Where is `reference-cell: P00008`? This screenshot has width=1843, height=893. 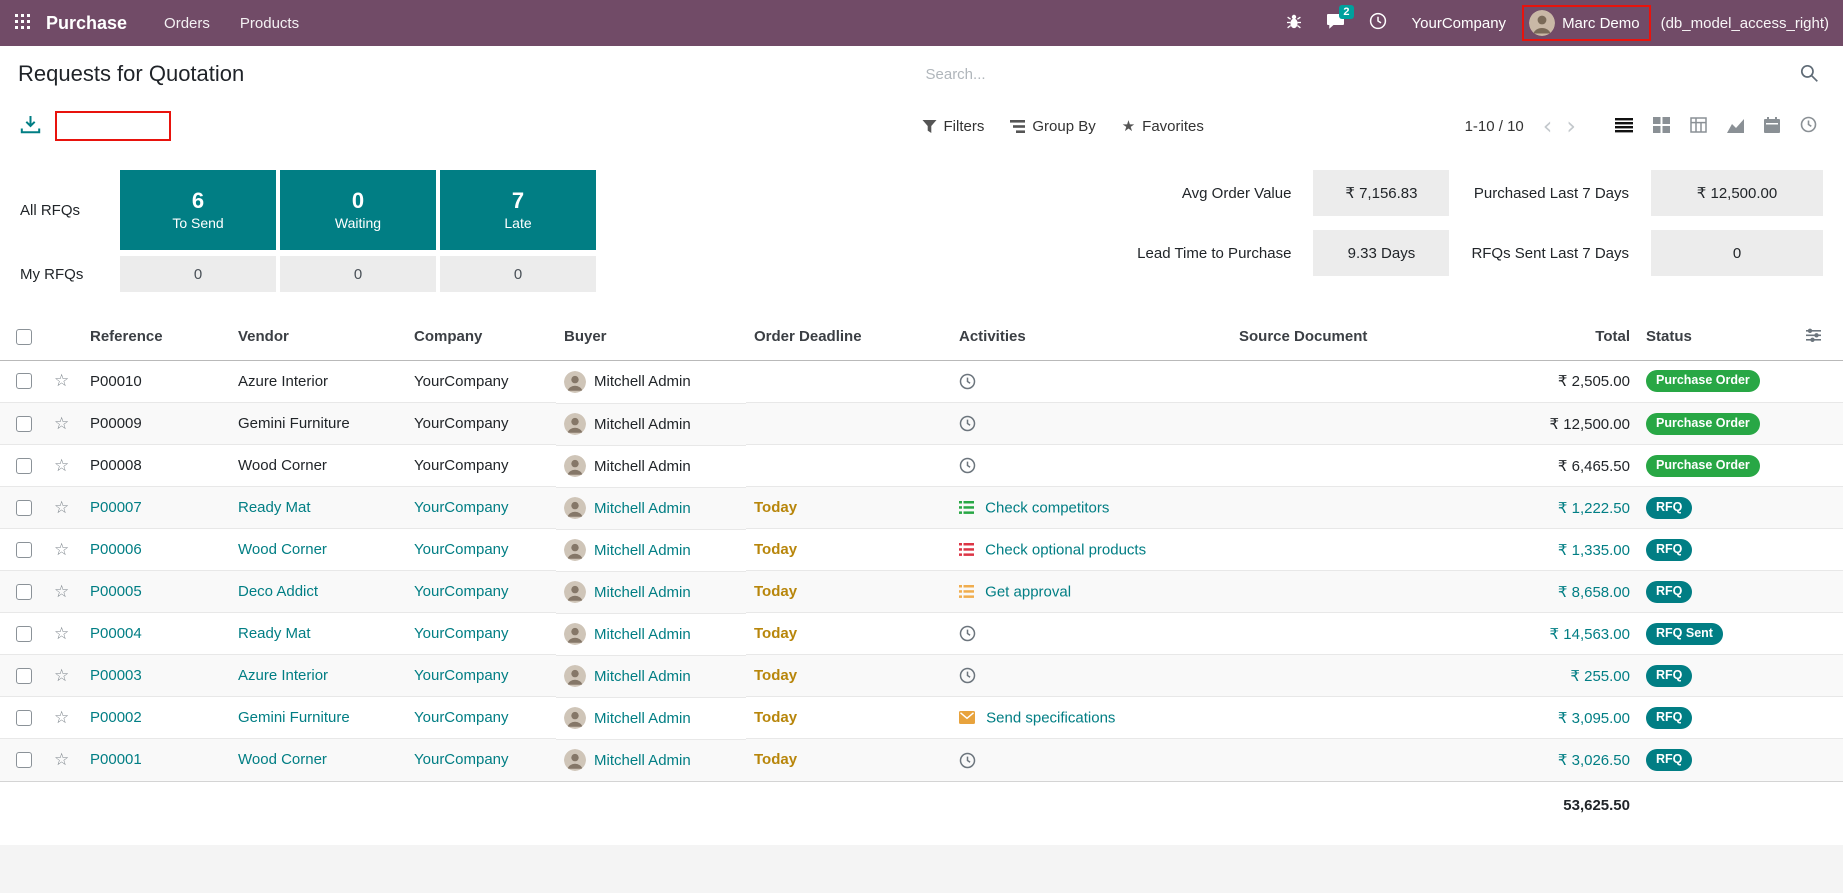
reference-cell: P00008 is located at coordinates (156, 465).